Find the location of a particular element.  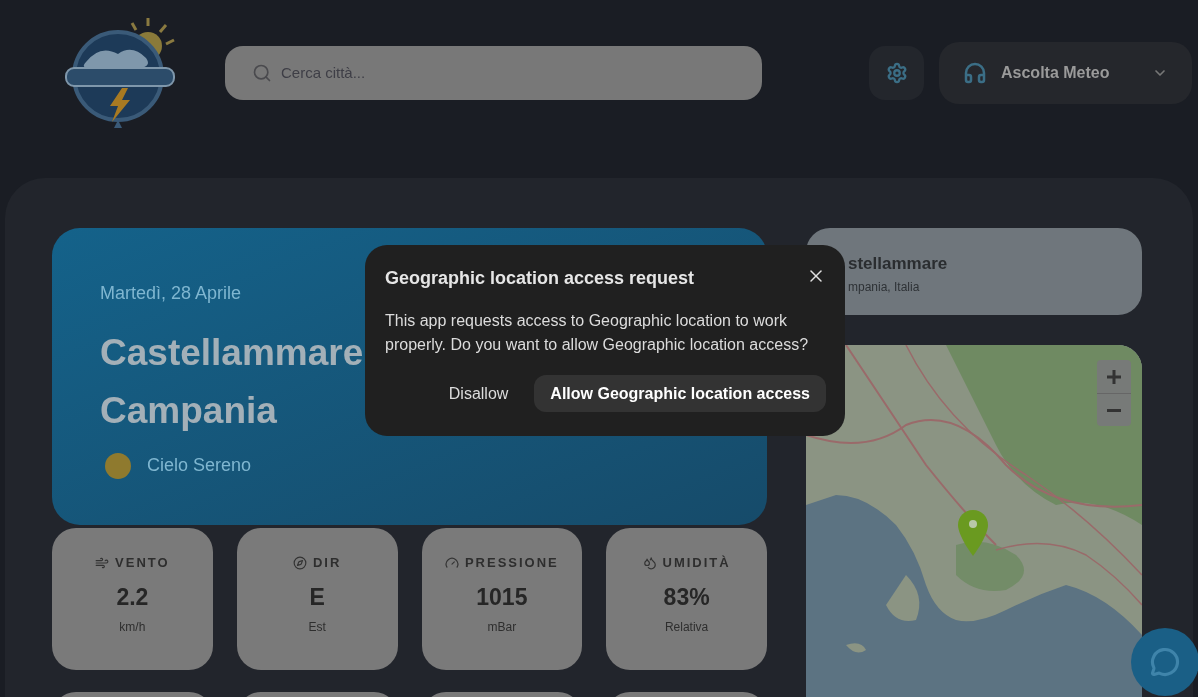

dialog-title: Geographic location access request is located at coordinates (540, 278).